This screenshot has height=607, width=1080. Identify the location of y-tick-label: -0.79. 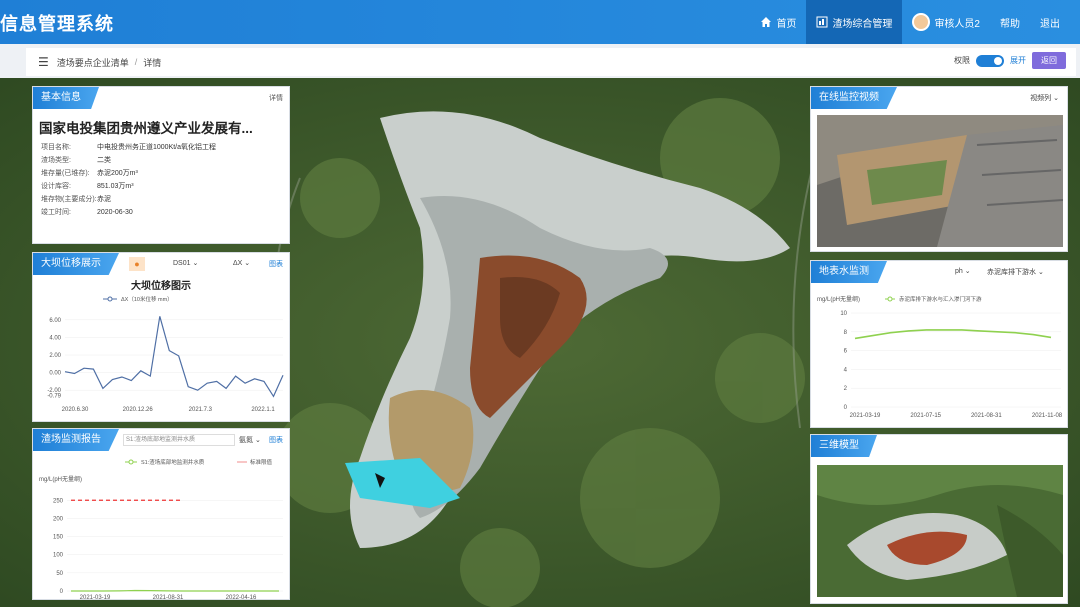
(54, 396).